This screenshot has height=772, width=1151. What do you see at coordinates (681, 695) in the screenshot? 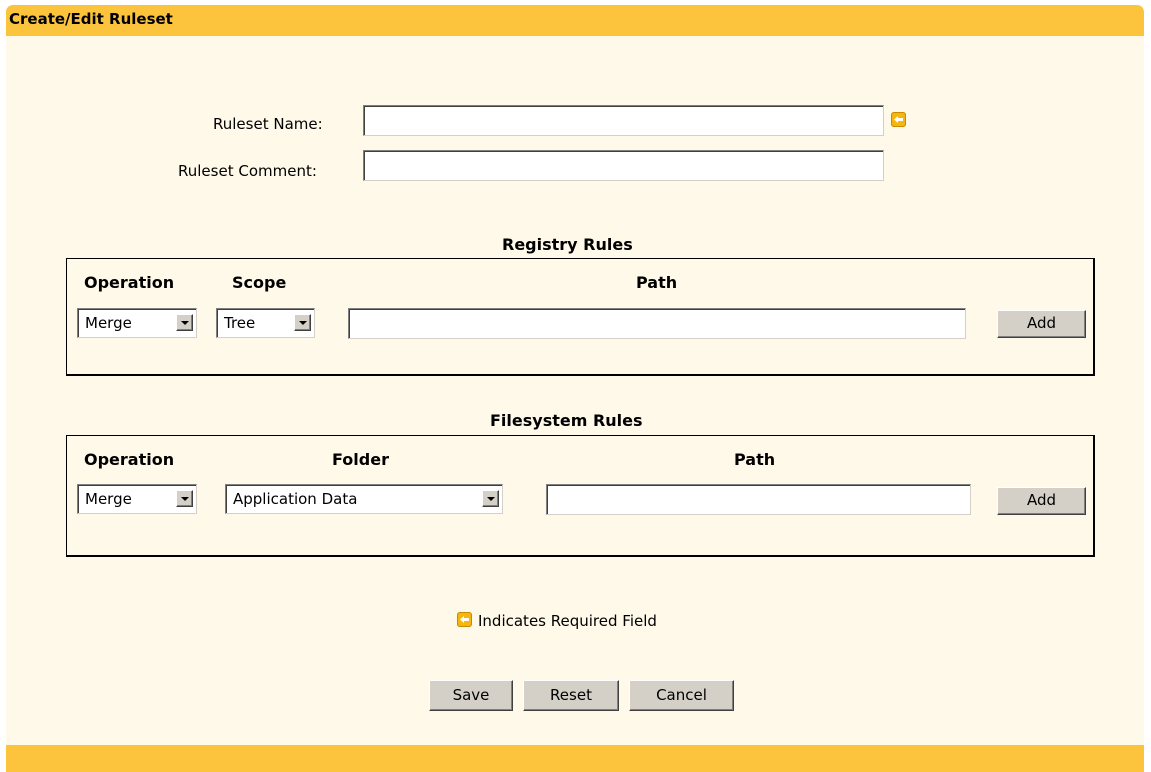
I see `cancel-button: Cancel` at bounding box center [681, 695].